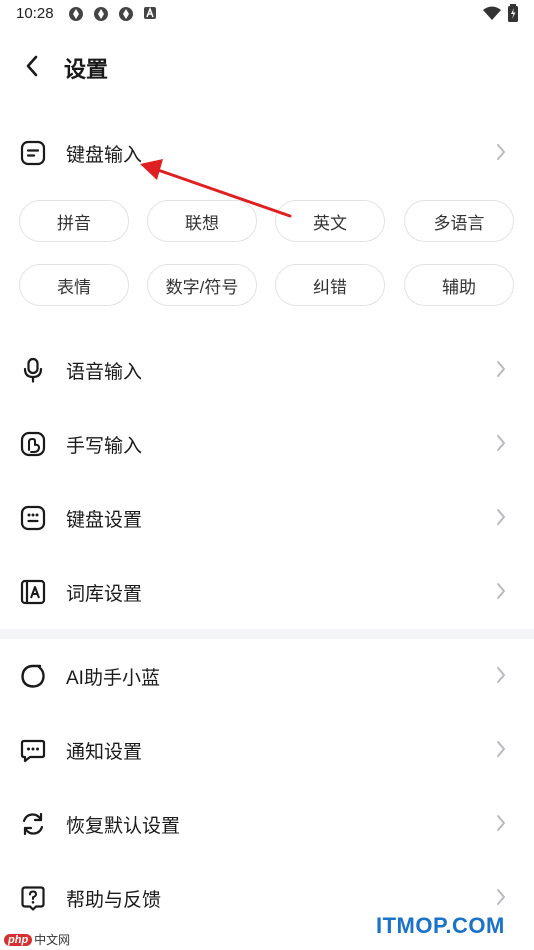  I want to click on keyboard-icon, so click(33, 518).